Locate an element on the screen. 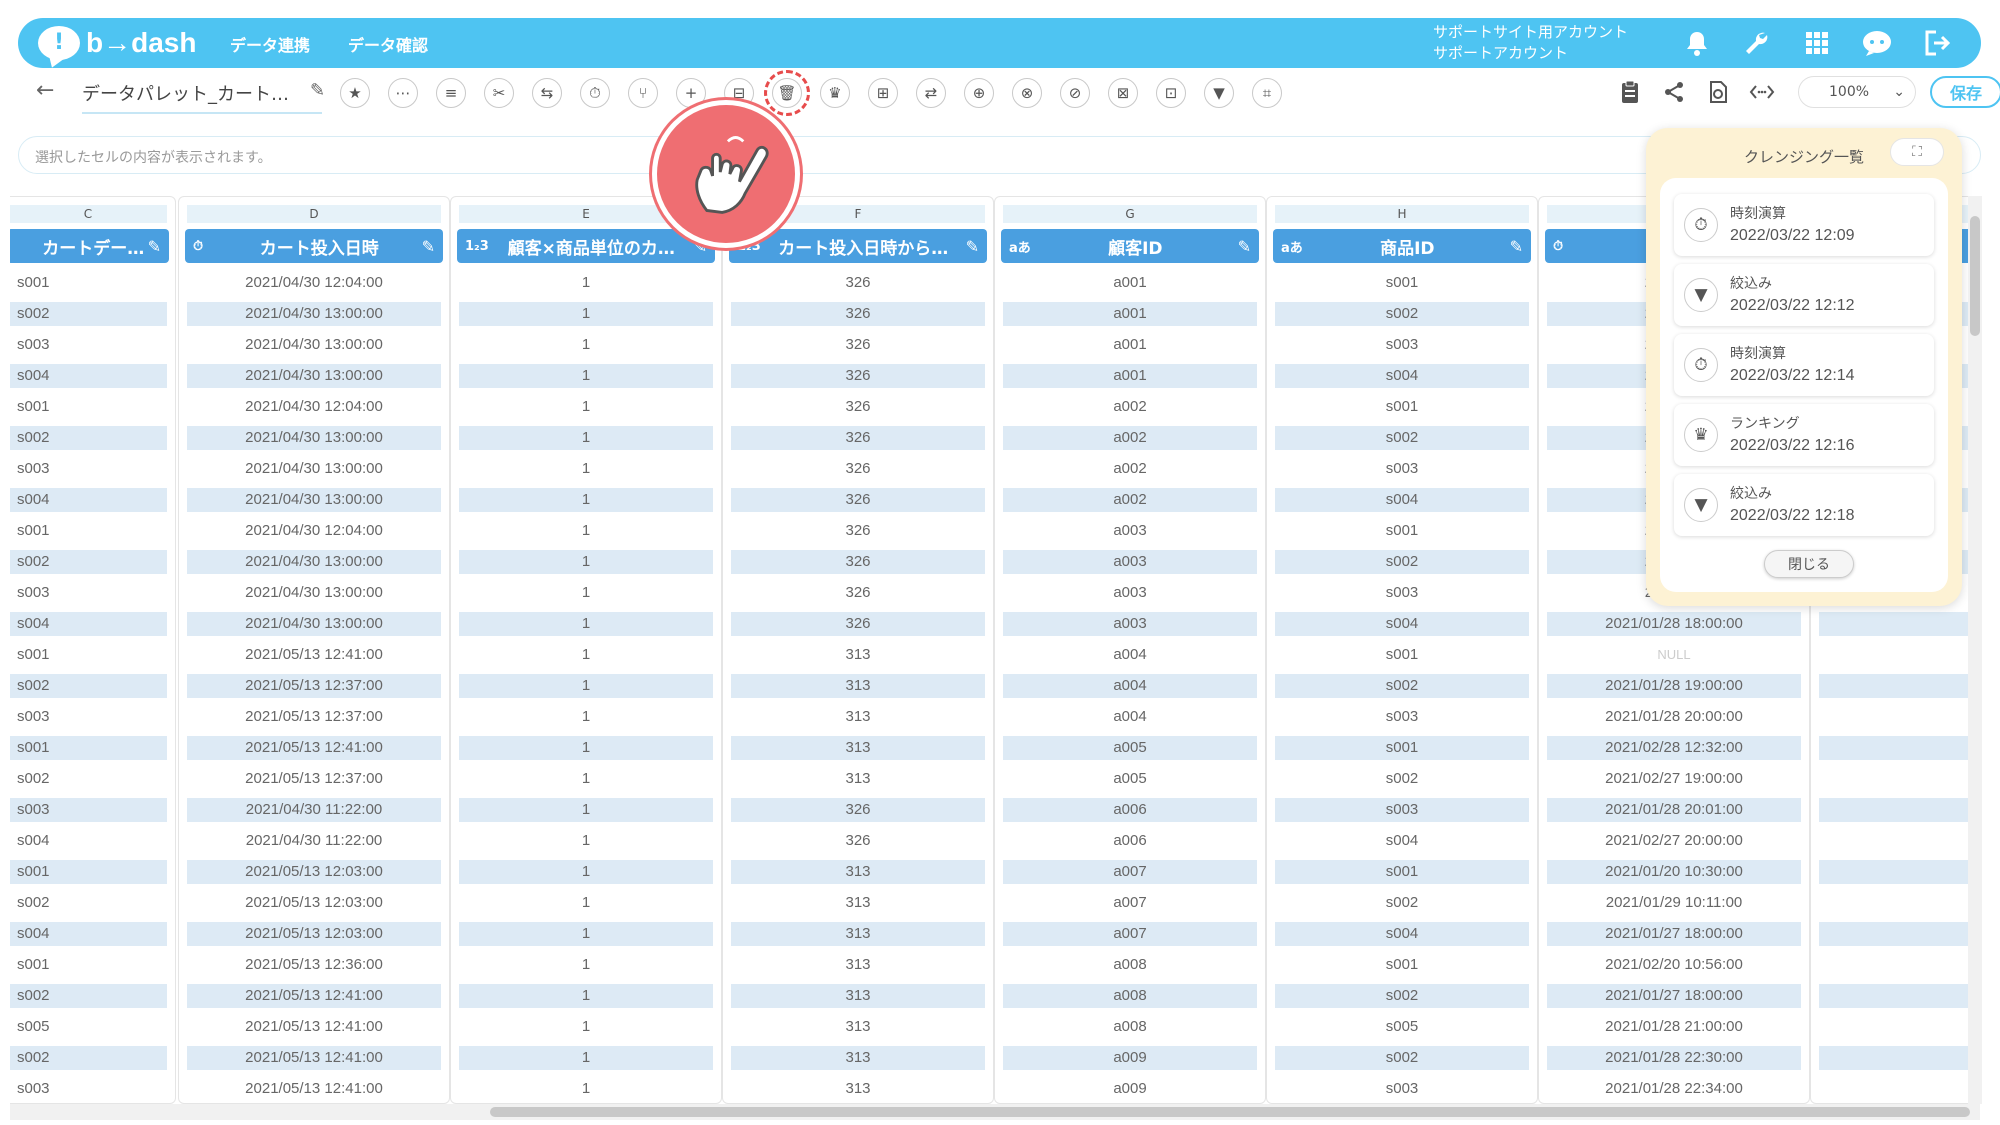 The height and width of the screenshot is (1125, 2000). delete-icon: 🗑 is located at coordinates (787, 93).